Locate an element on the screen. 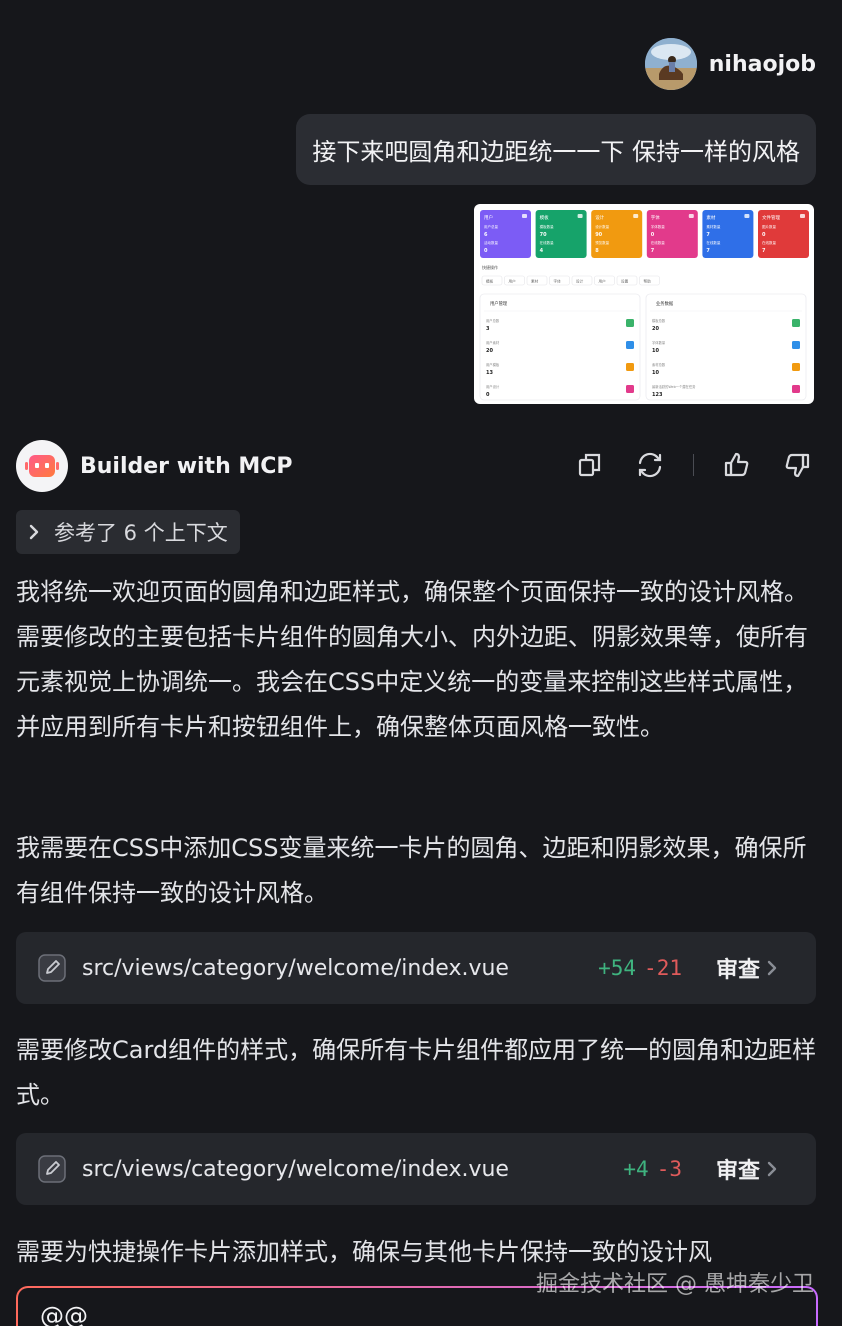  lines-added: +4 is located at coordinates (636, 1169).